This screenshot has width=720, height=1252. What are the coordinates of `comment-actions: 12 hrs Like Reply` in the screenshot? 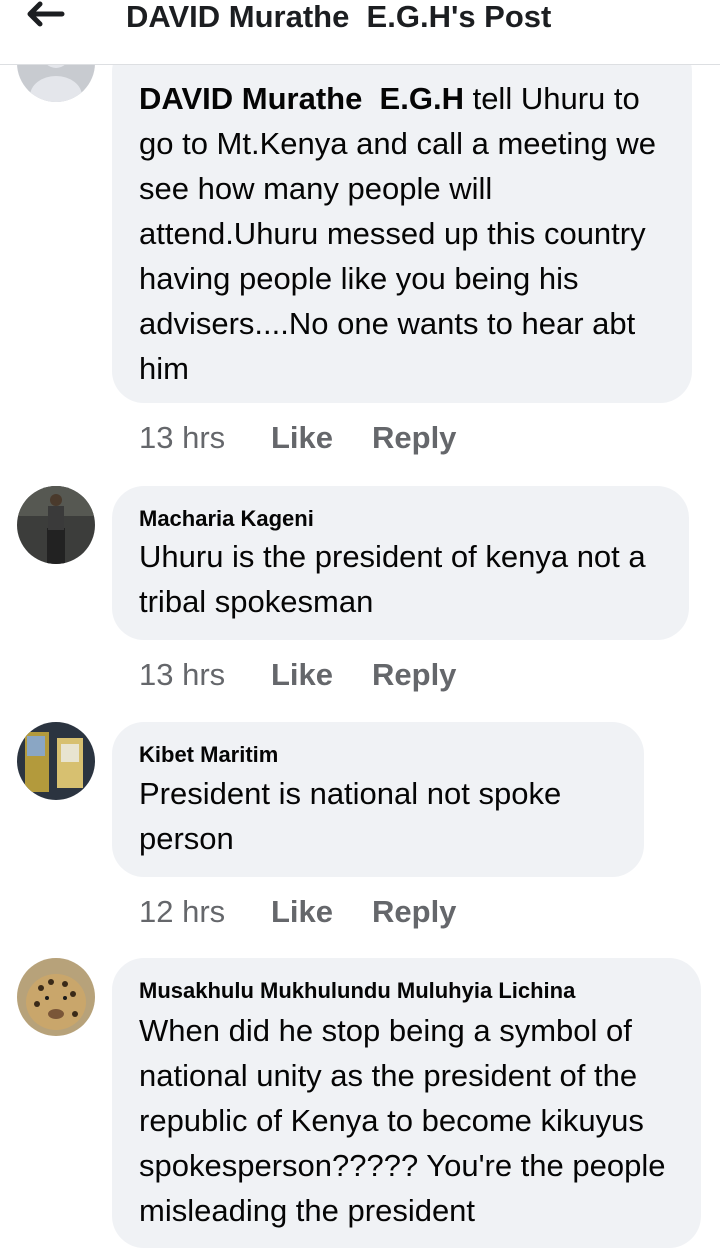 It's located at (297, 912).